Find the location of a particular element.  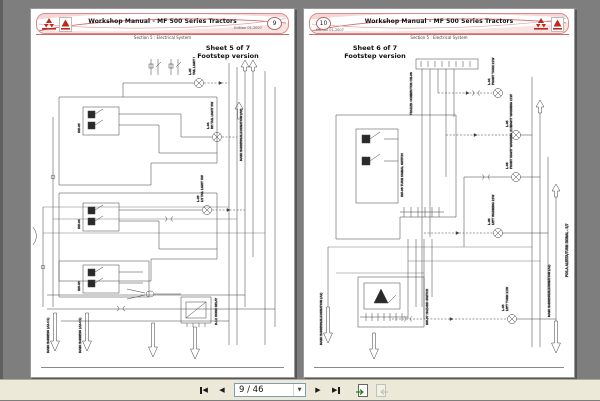

page-number-field: 9 / 46 ▼ is located at coordinates (270, 390).